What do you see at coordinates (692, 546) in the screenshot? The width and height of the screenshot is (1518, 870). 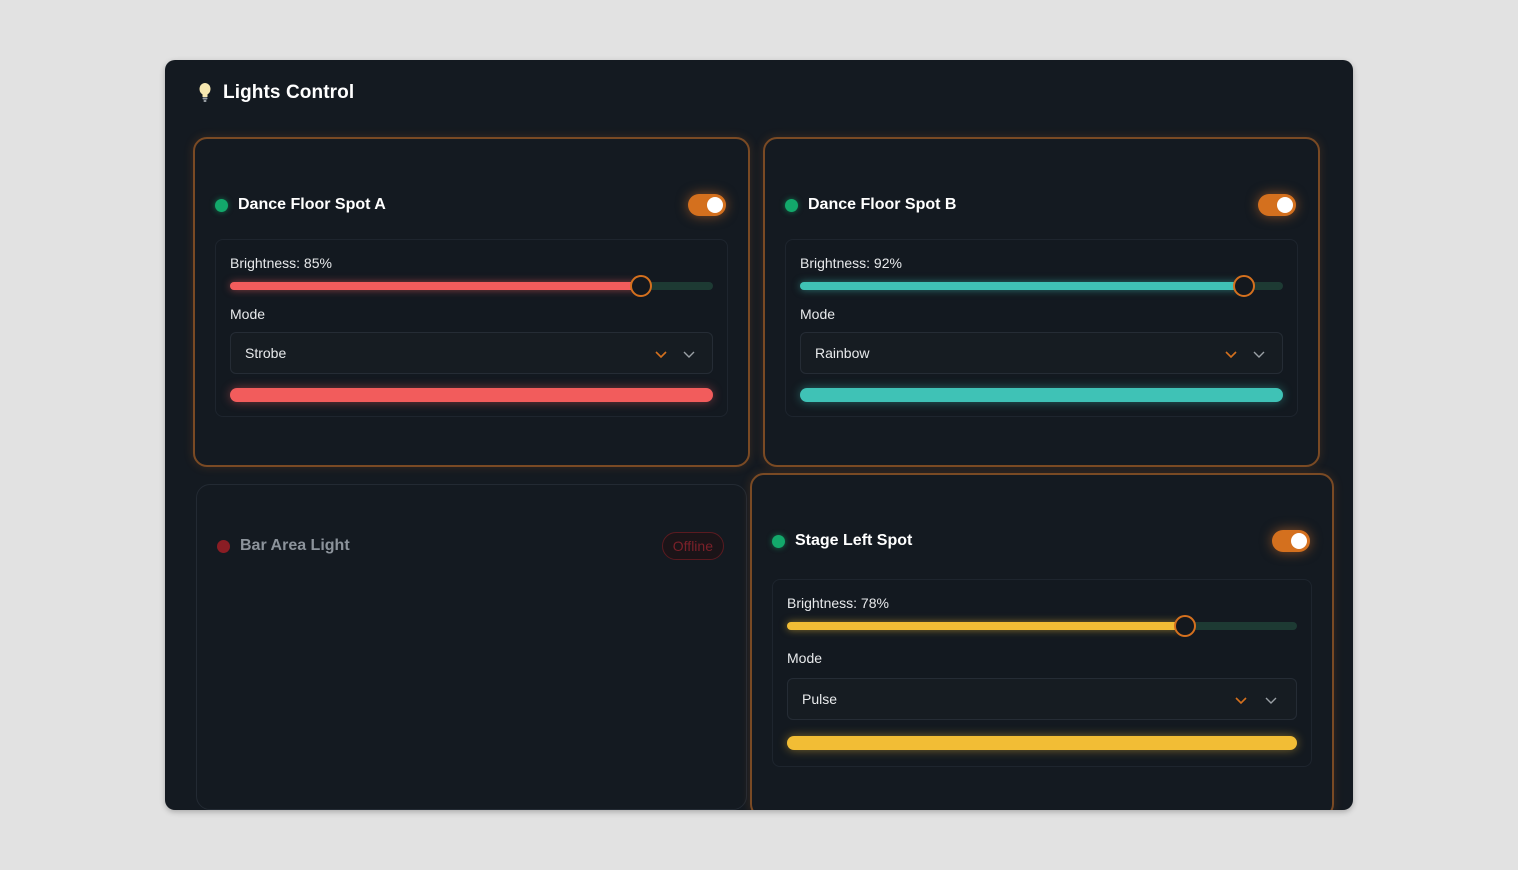 I see `offline-badge: Offline` at bounding box center [692, 546].